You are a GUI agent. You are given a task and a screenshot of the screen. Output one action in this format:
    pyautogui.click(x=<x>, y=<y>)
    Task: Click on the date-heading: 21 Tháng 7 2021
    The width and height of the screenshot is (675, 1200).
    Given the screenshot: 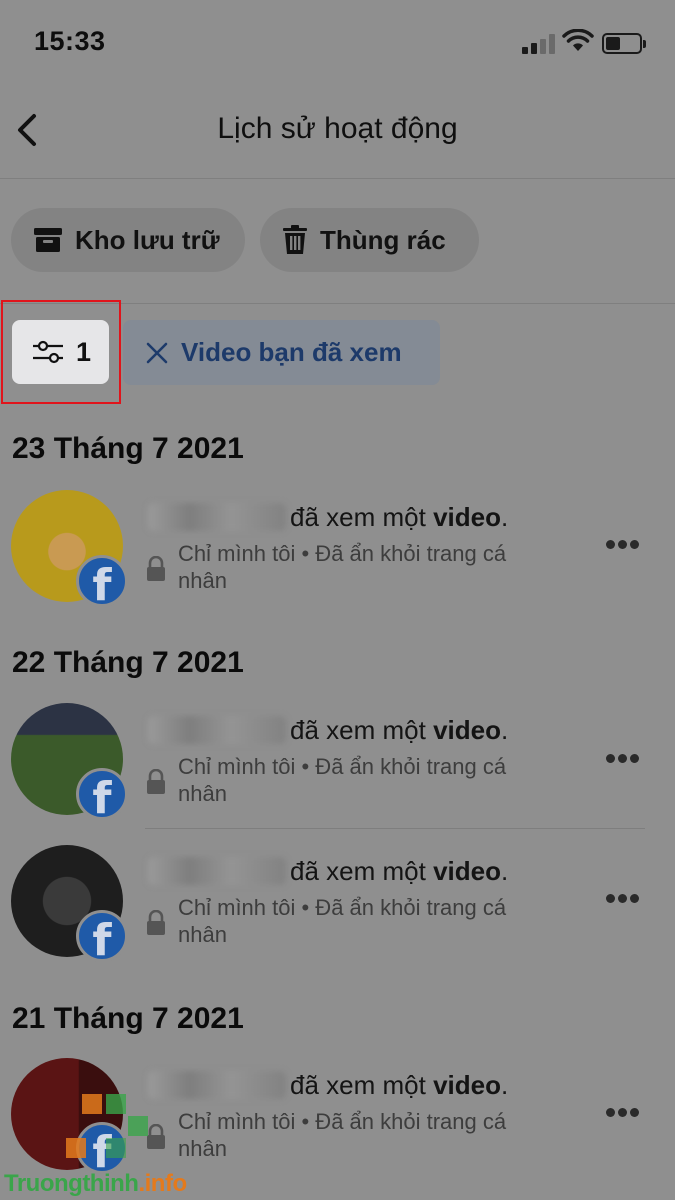 What is the action you would take?
    pyautogui.click(x=128, y=1018)
    